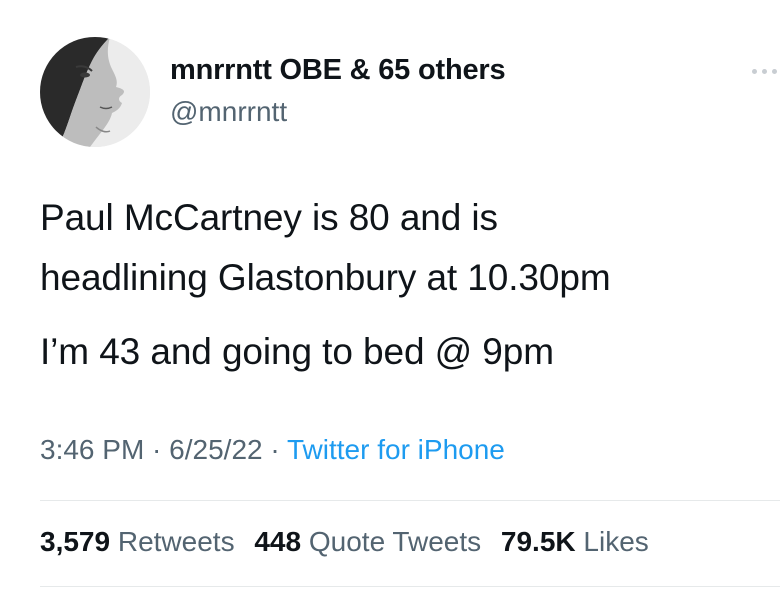 The width and height of the screenshot is (780, 592). What do you see at coordinates (538, 541) in the screenshot?
I see `likes-count: 79.5K` at bounding box center [538, 541].